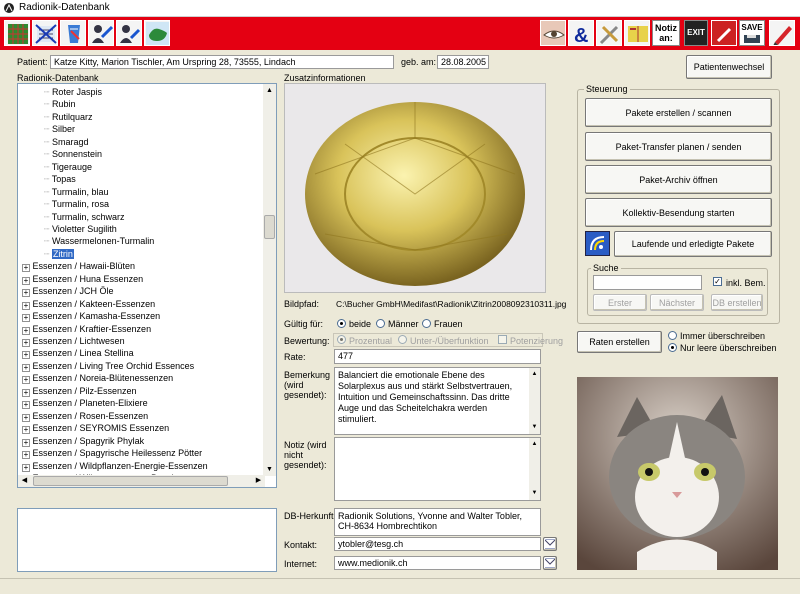 Image resolution: width=800 pixels, height=594 pixels. What do you see at coordinates (84, 217) in the screenshot?
I see `tree-leaf: ┈ Turmalin, schwarz` at bounding box center [84, 217].